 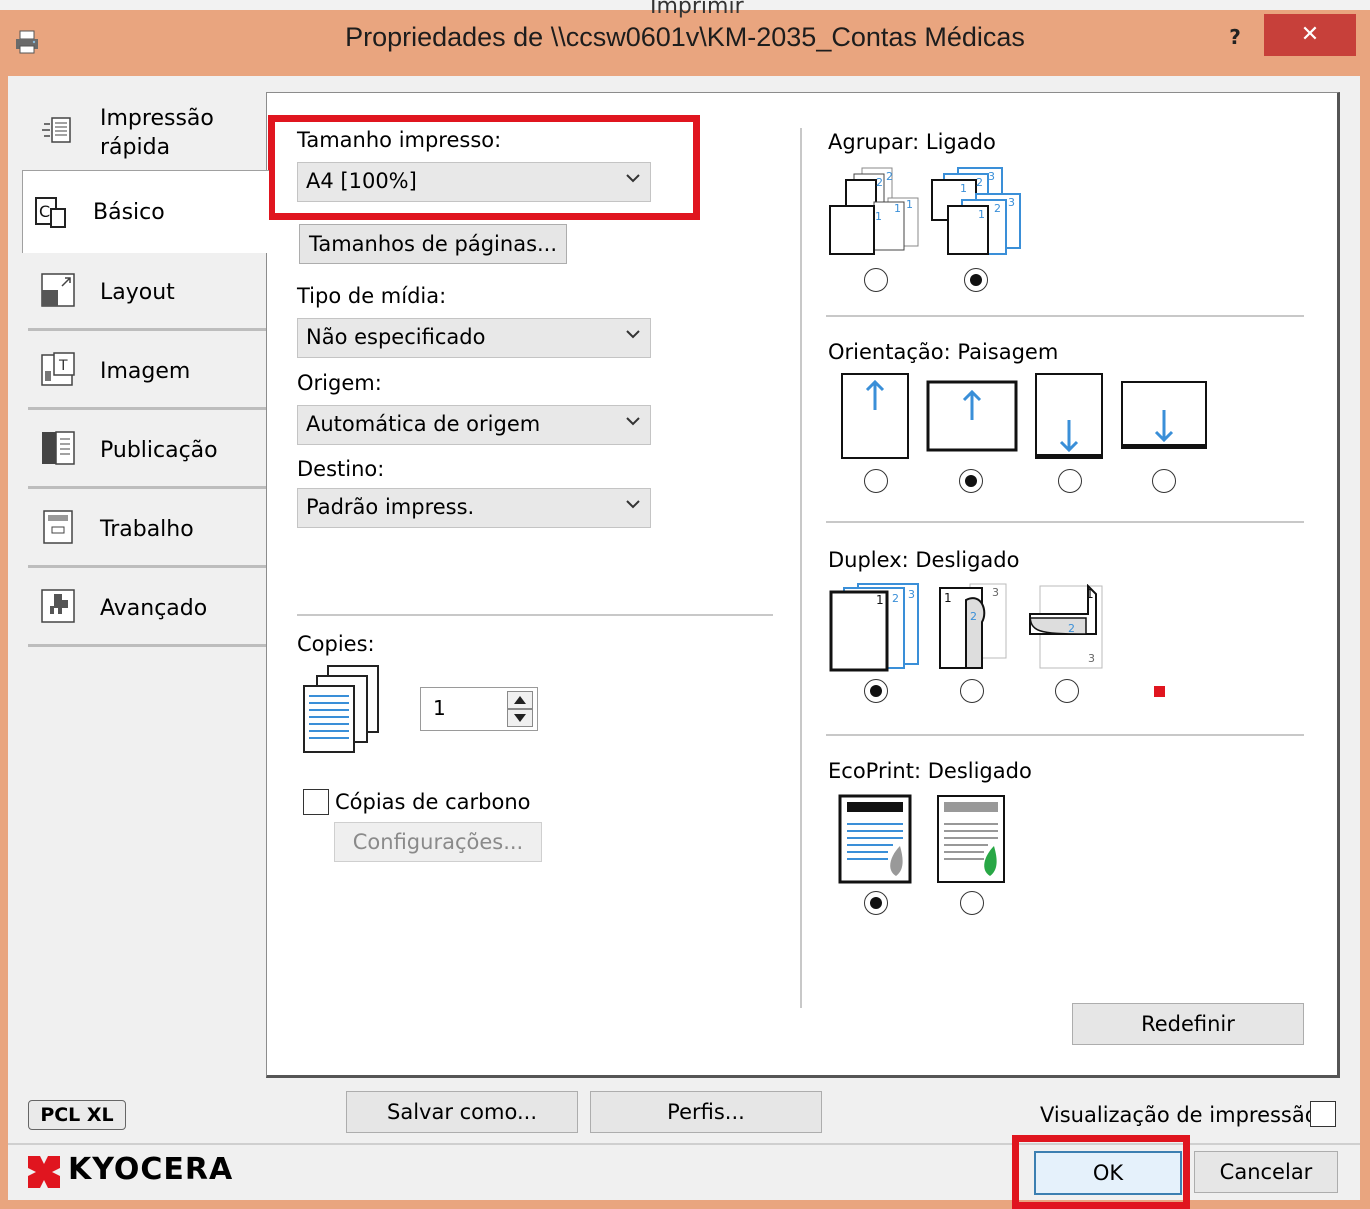 I want to click on advanced-icon, so click(x=58, y=606).